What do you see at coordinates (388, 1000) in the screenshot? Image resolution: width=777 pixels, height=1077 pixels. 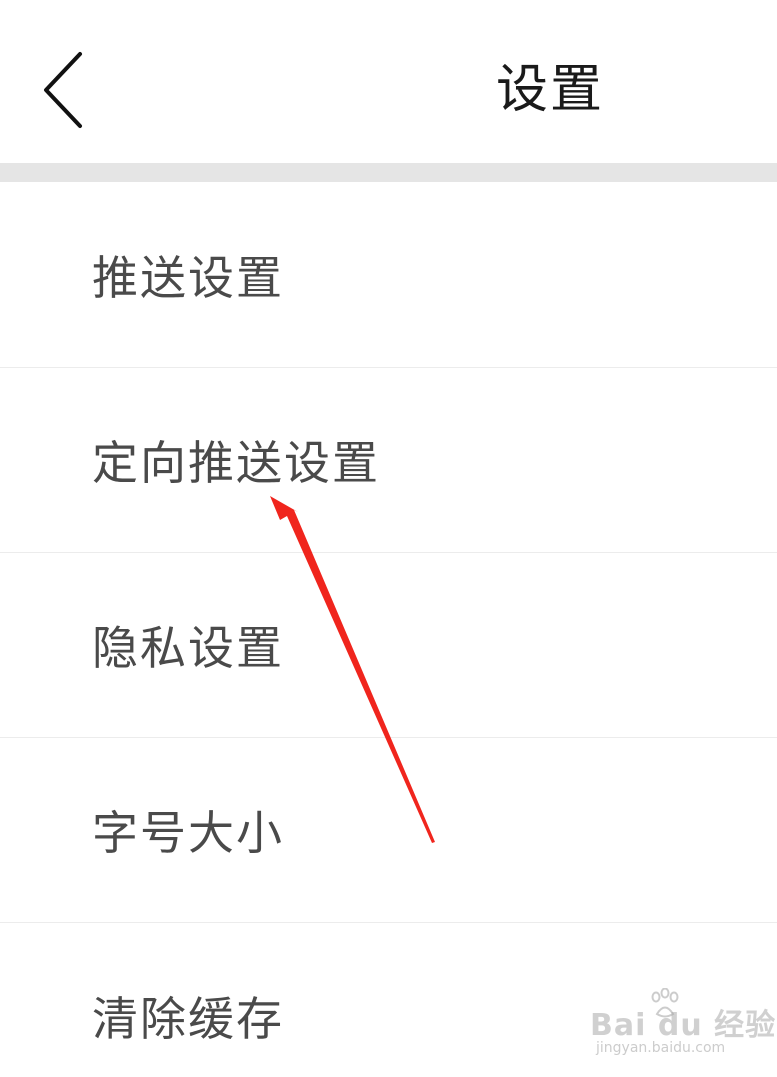 I see `menu-item-clear-cache: 清除缓存` at bounding box center [388, 1000].